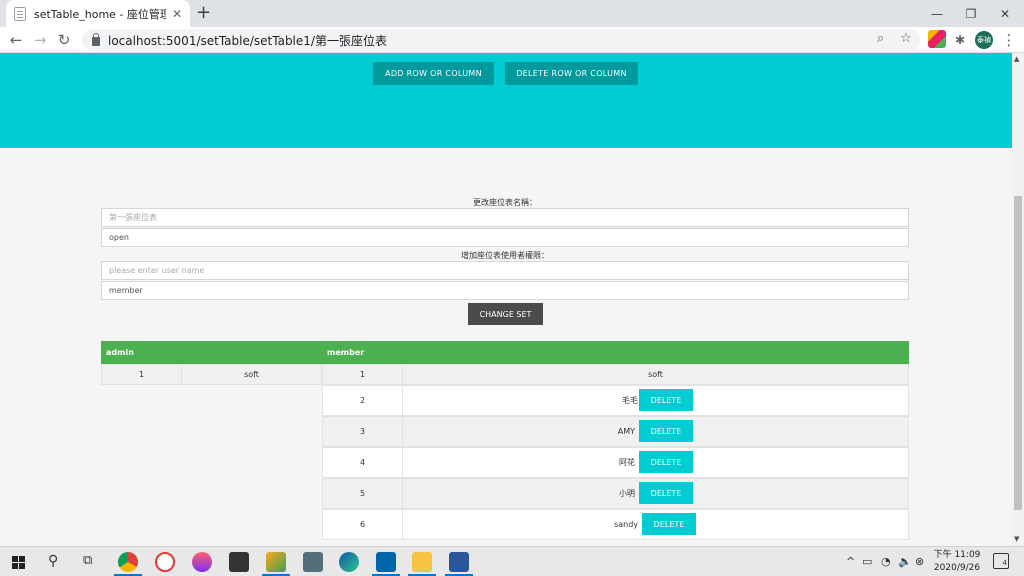 The width and height of the screenshot is (1024, 576). Describe the element at coordinates (505, 202) in the screenshot. I see `rename-label: 更改座位表名稱：` at that location.